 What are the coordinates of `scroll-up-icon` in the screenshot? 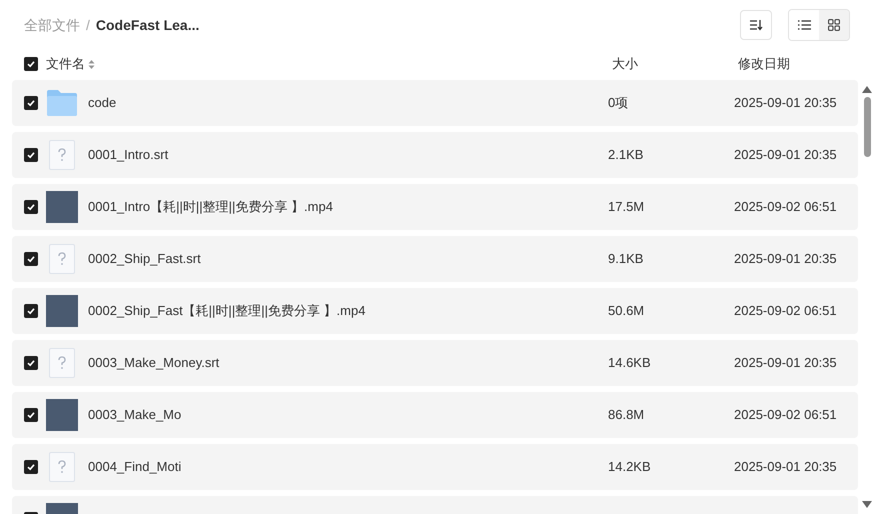 It's located at (867, 89).